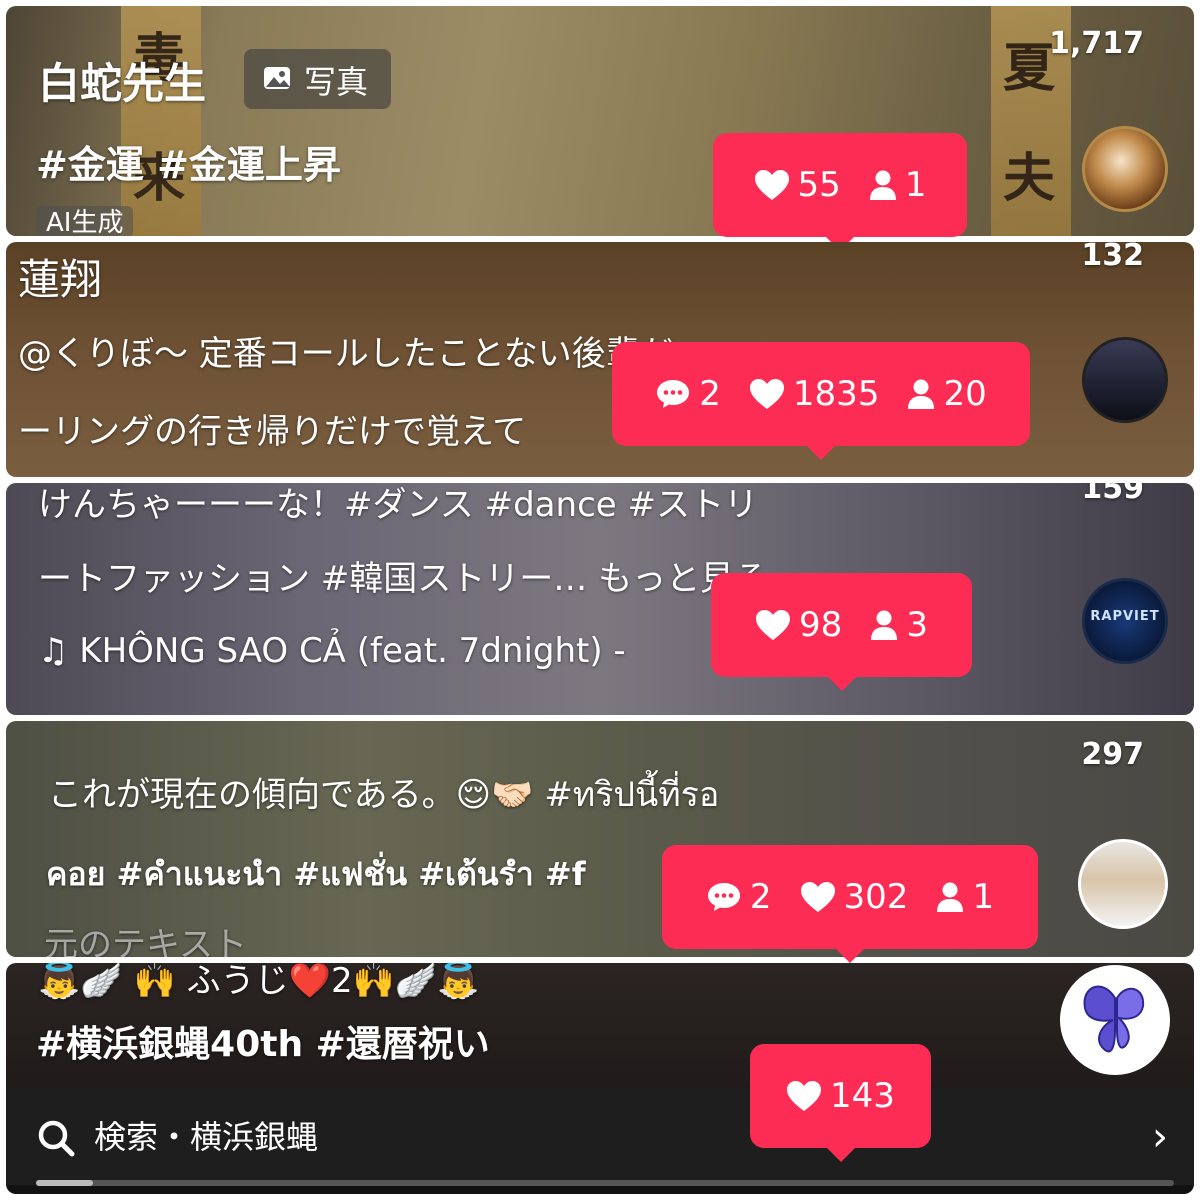  Describe the element at coordinates (836, 394) in the screenshot. I see `like-count: 1835` at that location.